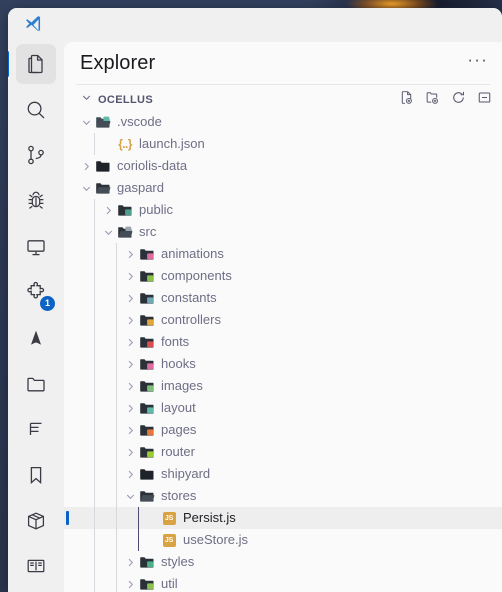  I want to click on tree-folder-row: hooks, so click(283, 364).